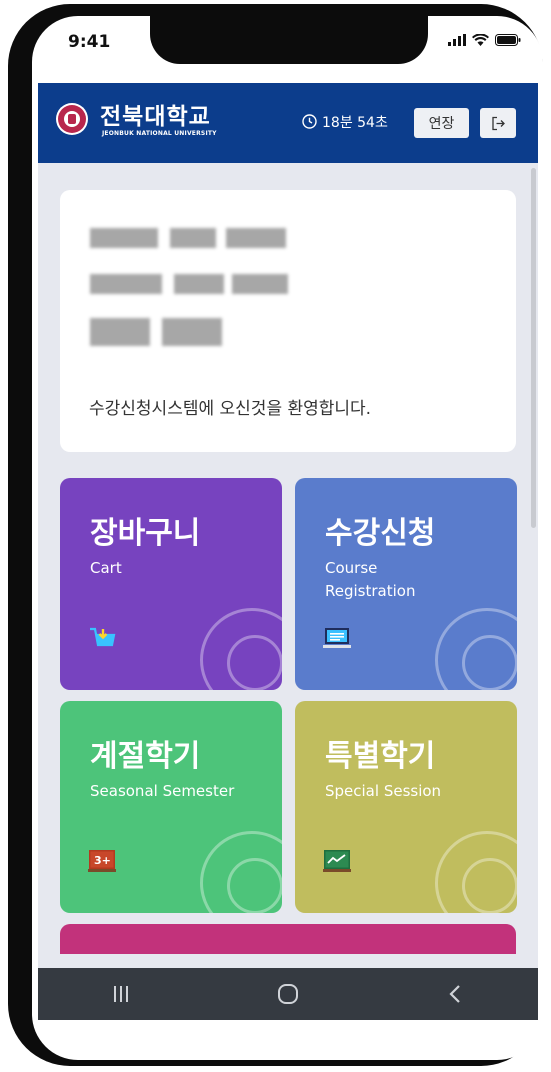 The height and width of the screenshot is (1072, 551). I want to click on back-icon, so click(454, 994).